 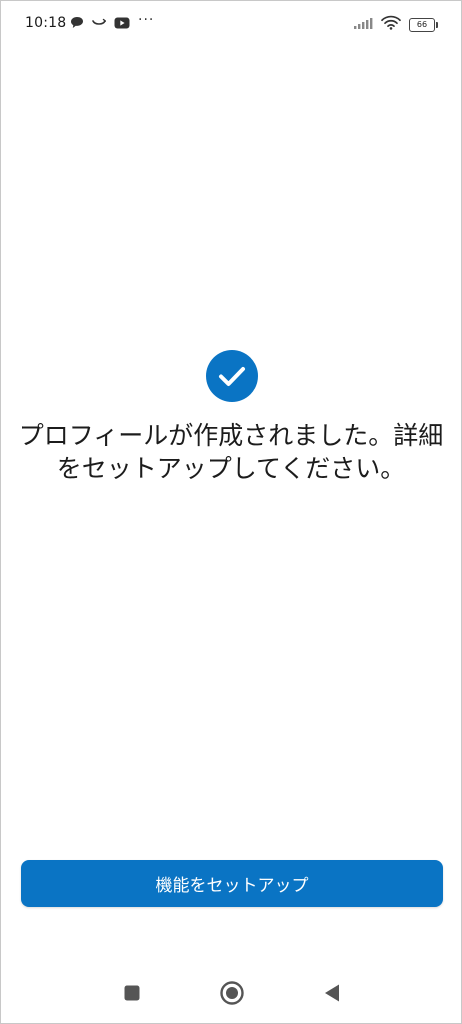 I want to click on chat-bubble-icon, so click(x=77, y=22).